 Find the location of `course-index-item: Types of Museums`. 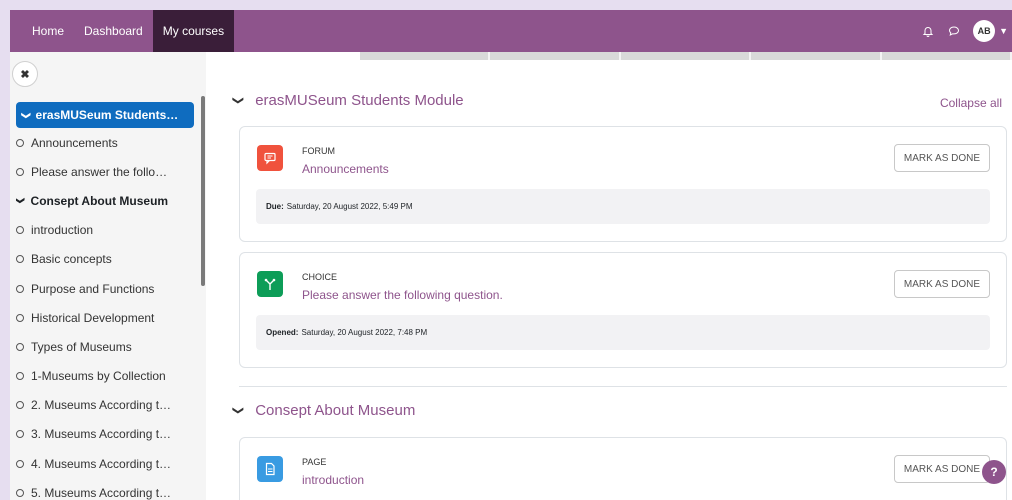

course-index-item: Types of Museums is located at coordinates (105, 346).